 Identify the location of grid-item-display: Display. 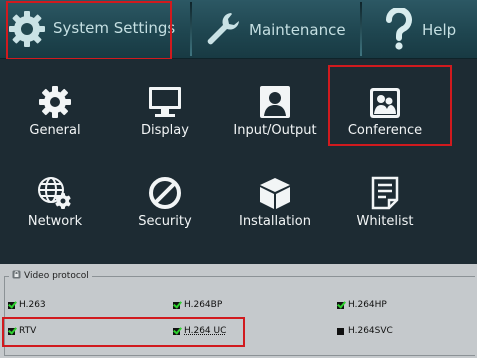
(165, 108).